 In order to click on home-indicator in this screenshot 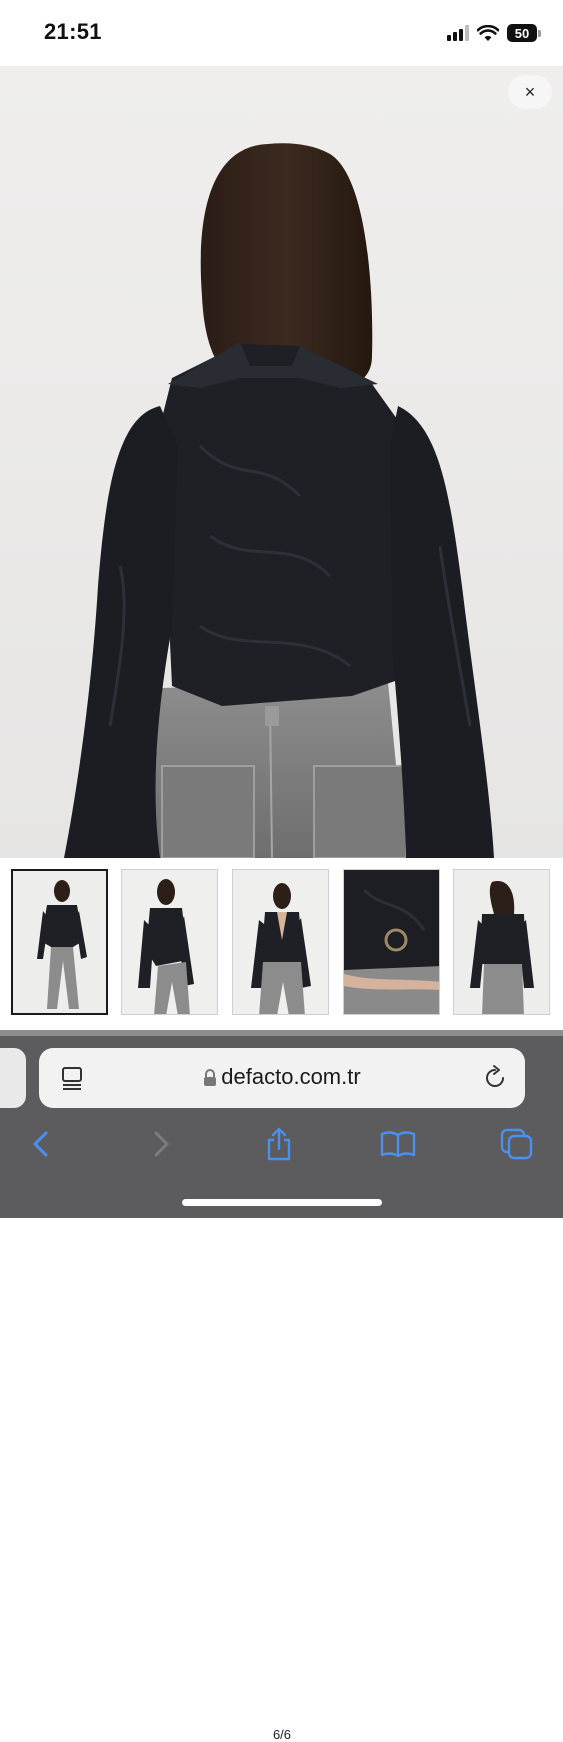, I will do `click(282, 1202)`.